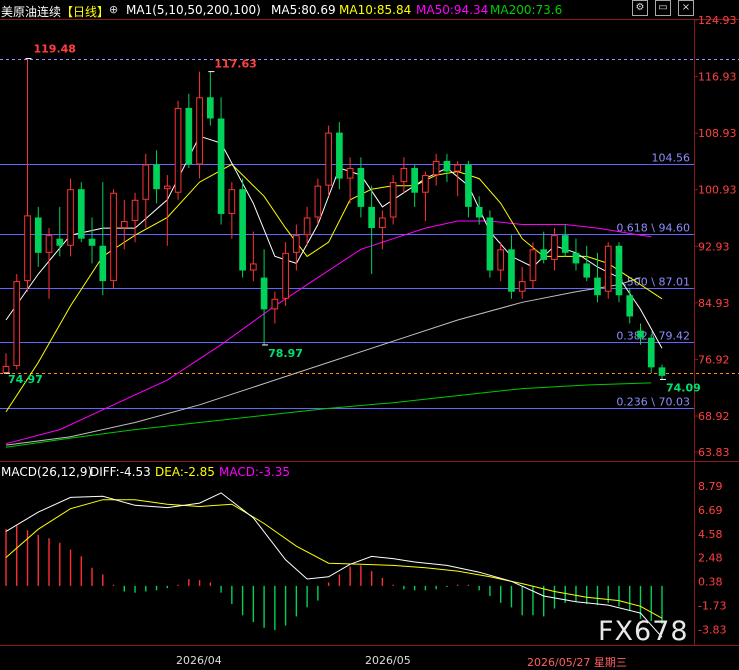 Image resolution: width=739 pixels, height=670 pixels. Describe the element at coordinates (47, 472) in the screenshot. I see `macd-params: MACD(26,12,9)` at that location.